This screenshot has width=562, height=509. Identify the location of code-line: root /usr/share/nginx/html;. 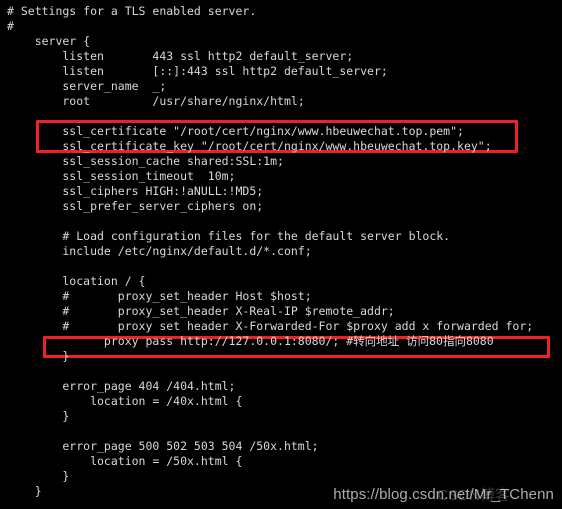
(156, 101).